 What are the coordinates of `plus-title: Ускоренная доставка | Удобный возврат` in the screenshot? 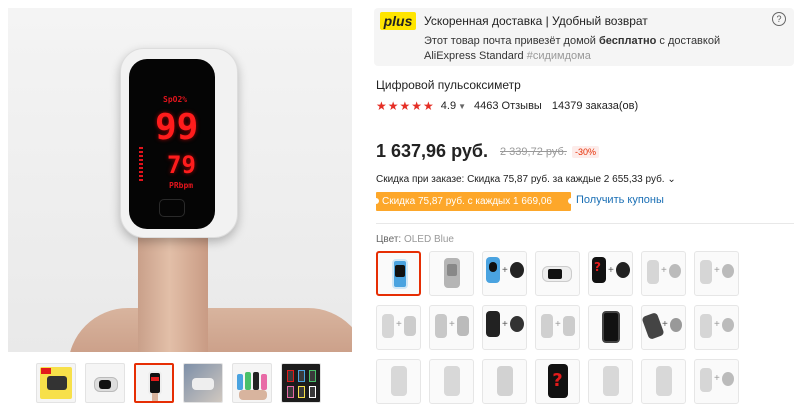 It's located at (536, 21).